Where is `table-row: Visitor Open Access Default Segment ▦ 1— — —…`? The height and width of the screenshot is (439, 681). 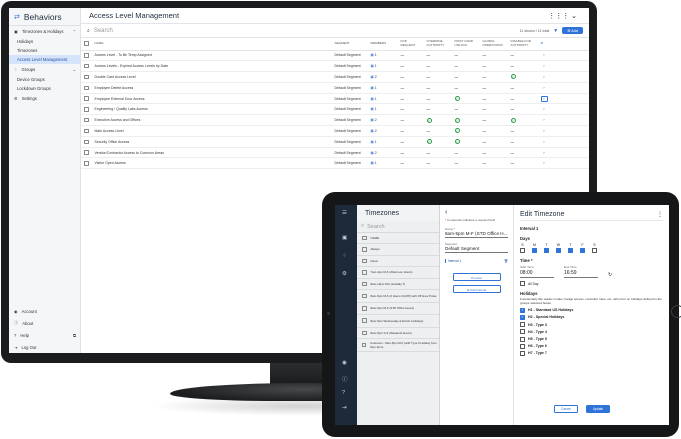 table-row: Visitor Open Access Default Segment ▦ 1— — —… is located at coordinates (335, 163).